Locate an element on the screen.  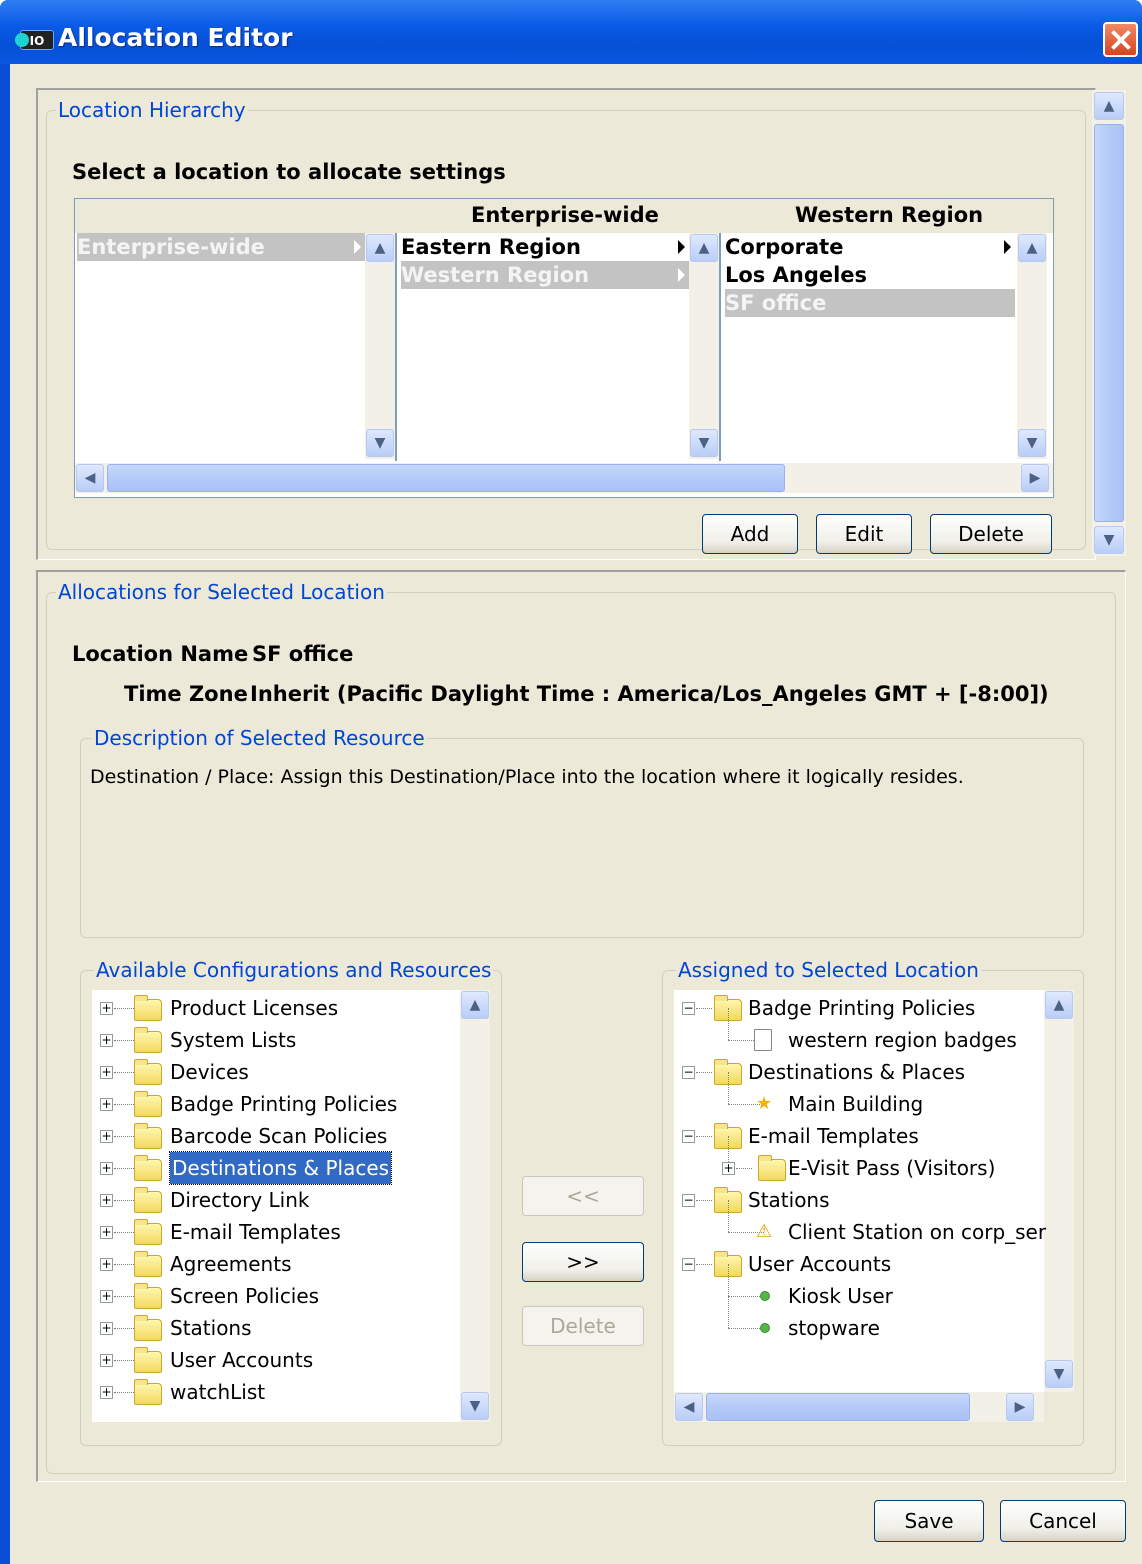
tree-node: − Destinations & Places is located at coordinates (859, 1072).